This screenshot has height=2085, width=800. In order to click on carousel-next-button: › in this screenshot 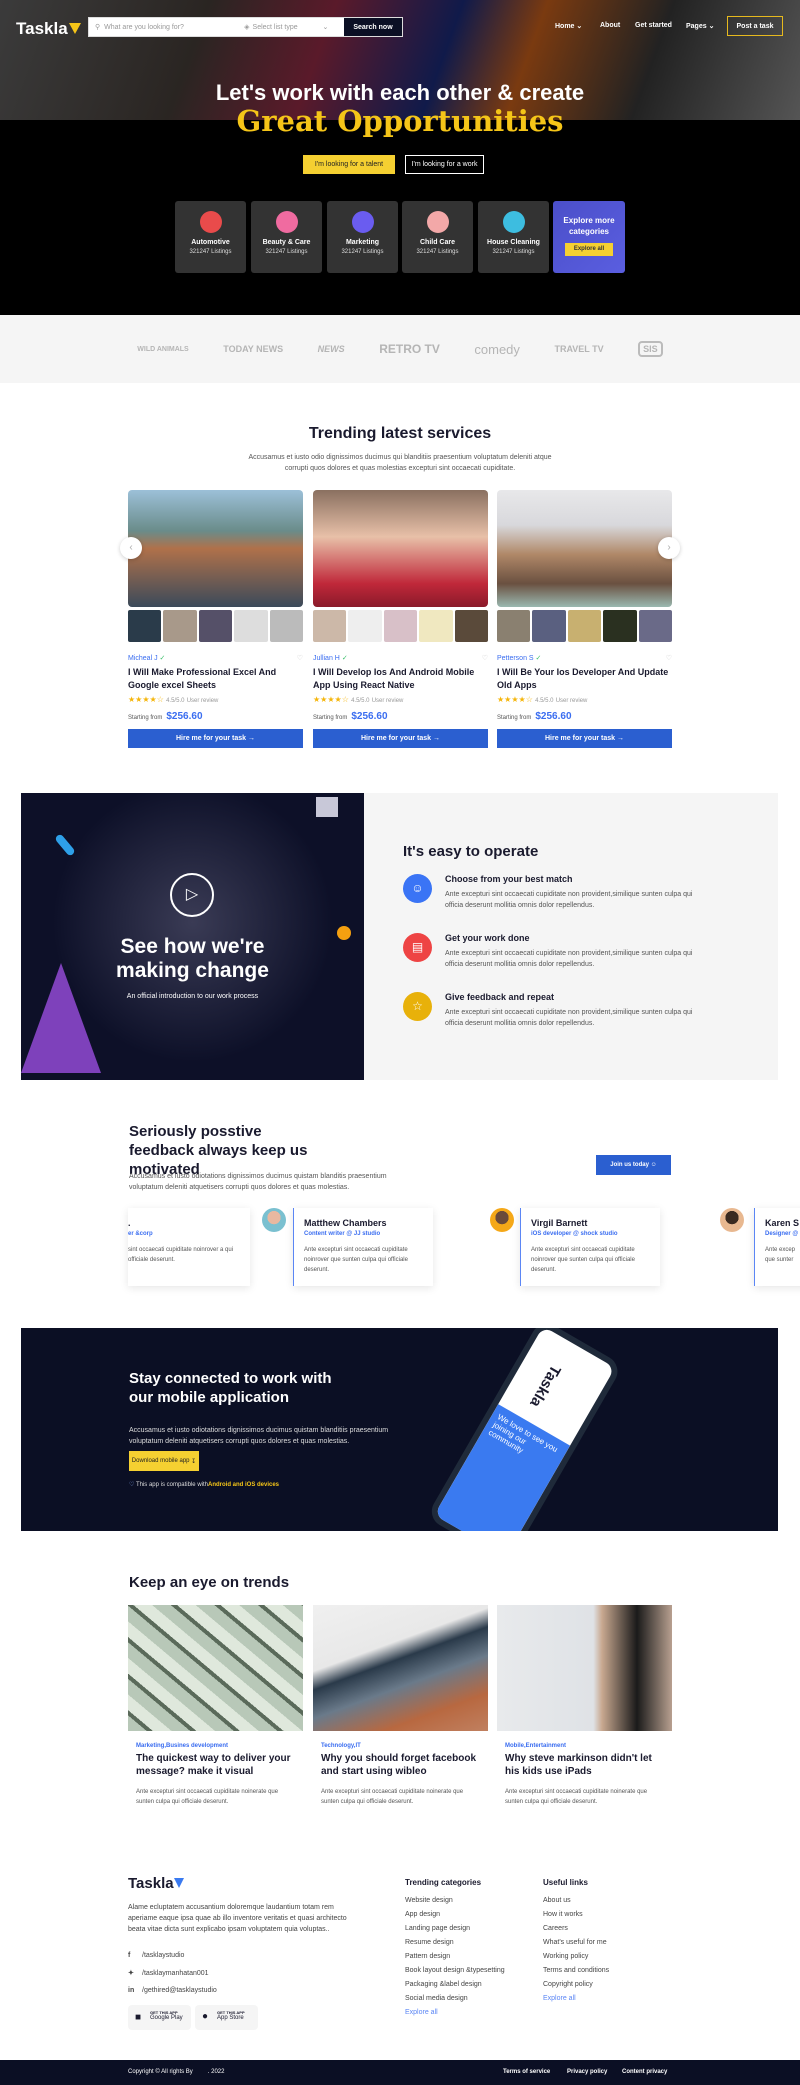, I will do `click(669, 548)`.